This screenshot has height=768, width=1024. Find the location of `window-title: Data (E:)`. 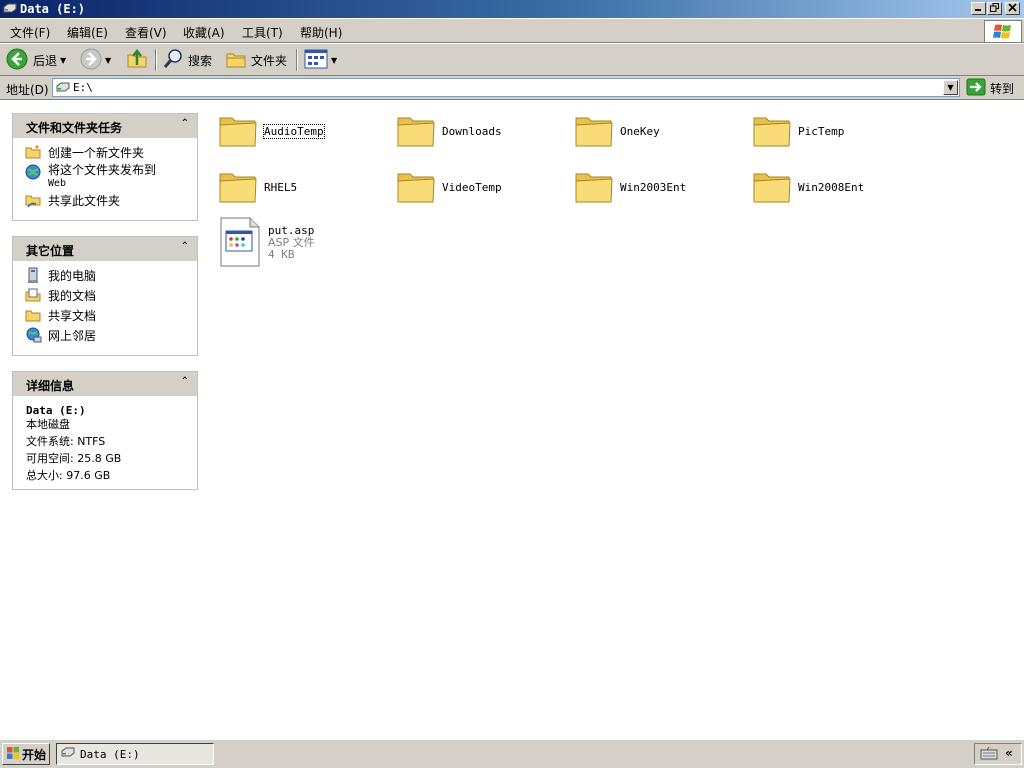

window-title: Data (E:) is located at coordinates (53, 9).